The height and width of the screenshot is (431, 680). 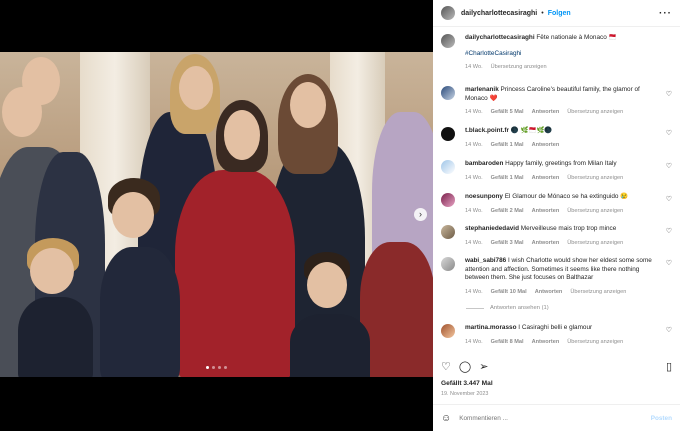 What do you see at coordinates (568, 228) in the screenshot?
I see `comment-text: Merveilleuse mais trop trop mince` at bounding box center [568, 228].